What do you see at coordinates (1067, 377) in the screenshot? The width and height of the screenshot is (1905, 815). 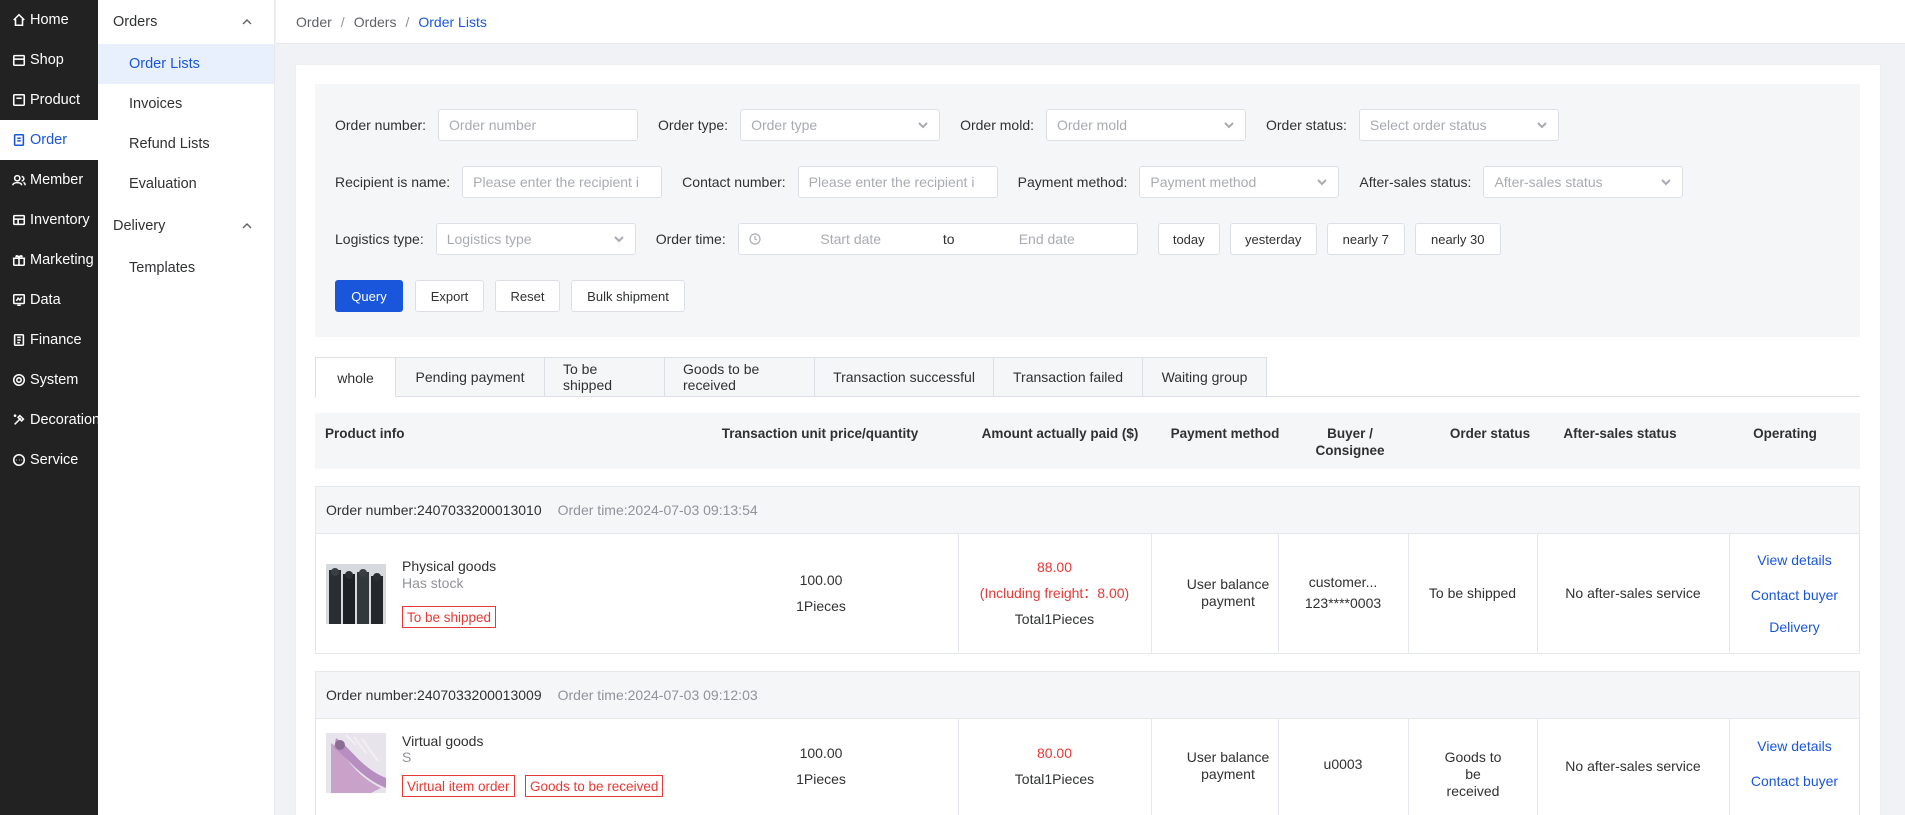 I see `tab-transaction-failed: Transaction failed` at bounding box center [1067, 377].